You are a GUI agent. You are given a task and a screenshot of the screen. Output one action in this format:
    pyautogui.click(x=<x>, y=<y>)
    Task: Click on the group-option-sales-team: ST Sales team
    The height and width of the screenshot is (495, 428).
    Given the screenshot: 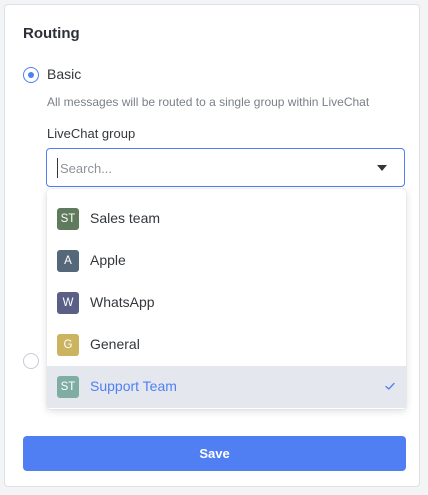 What is the action you would take?
    pyautogui.click(x=226, y=219)
    